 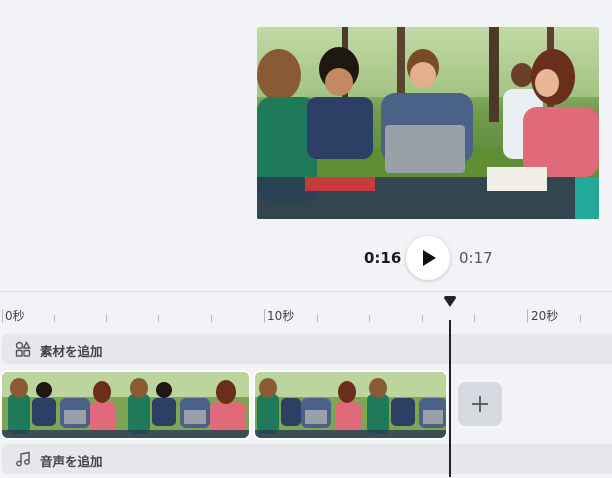 What do you see at coordinates (306, 311) in the screenshot?
I see `timeline-ruler: 0秒 10秒 20秒` at bounding box center [306, 311].